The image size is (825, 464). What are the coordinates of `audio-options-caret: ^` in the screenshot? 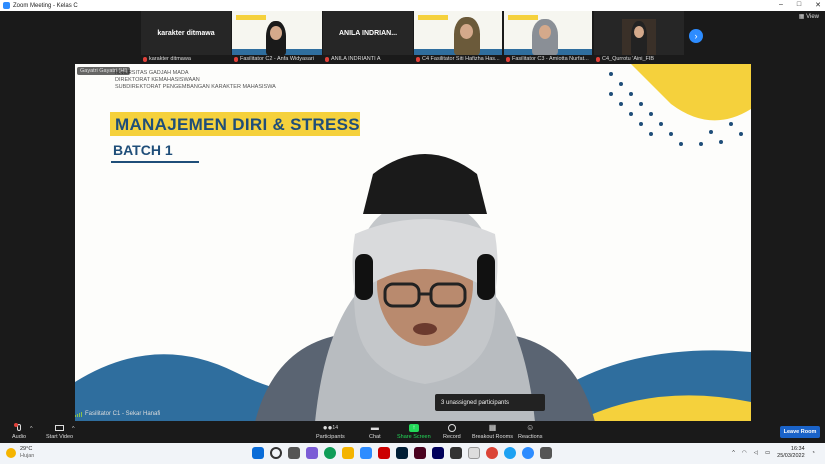 It's located at (31, 429).